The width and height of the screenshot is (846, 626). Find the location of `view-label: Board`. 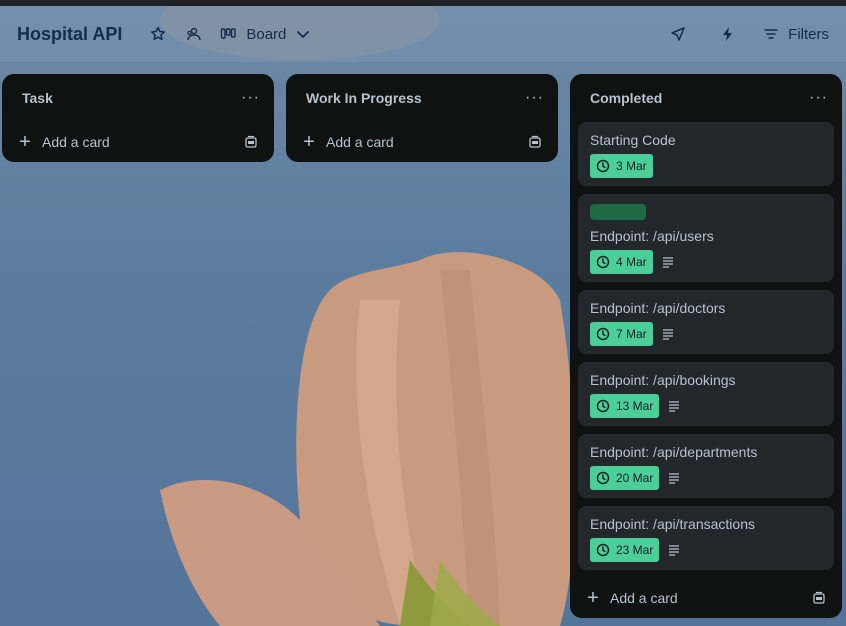

view-label: Board is located at coordinates (266, 34).